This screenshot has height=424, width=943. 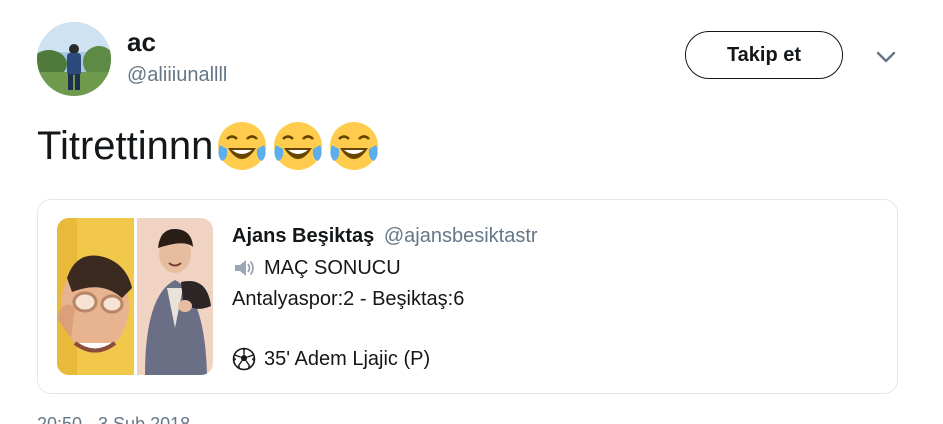 What do you see at coordinates (332, 268) in the screenshot?
I see `quoted-tweet-line-1-text: MAÇ SONUCU` at bounding box center [332, 268].